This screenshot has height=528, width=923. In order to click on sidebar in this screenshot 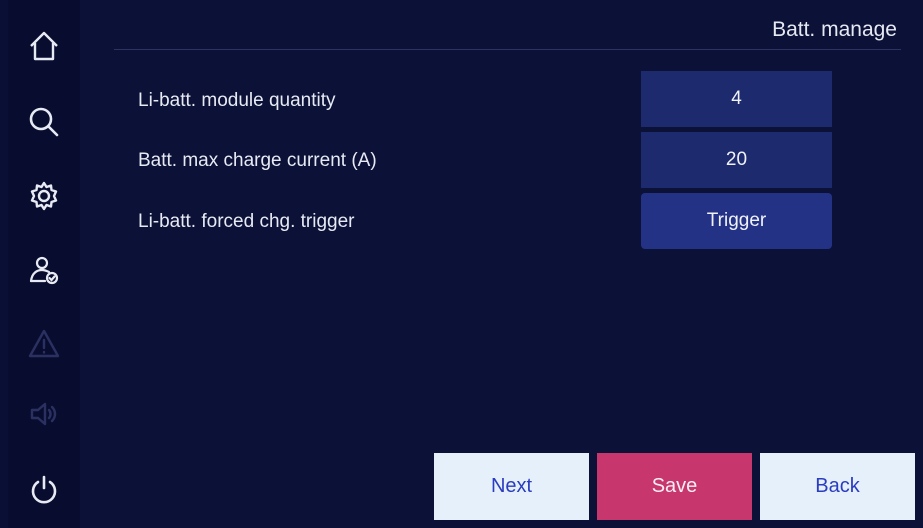, I will do `click(44, 264)`.